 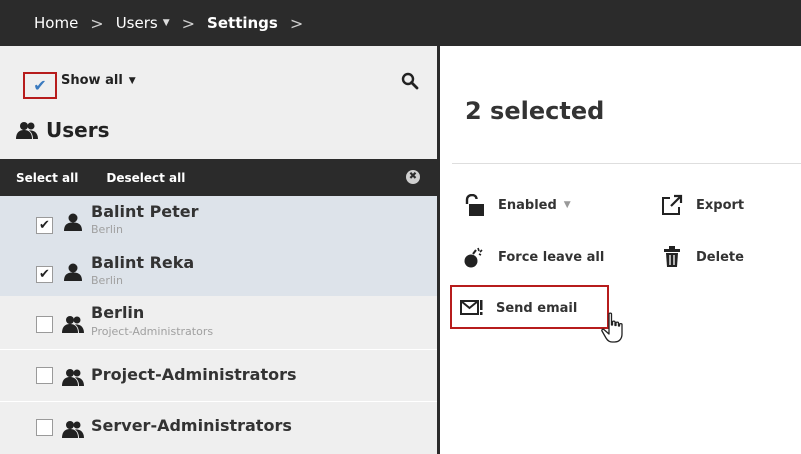 I want to click on select-all-button: Select all, so click(x=47, y=178).